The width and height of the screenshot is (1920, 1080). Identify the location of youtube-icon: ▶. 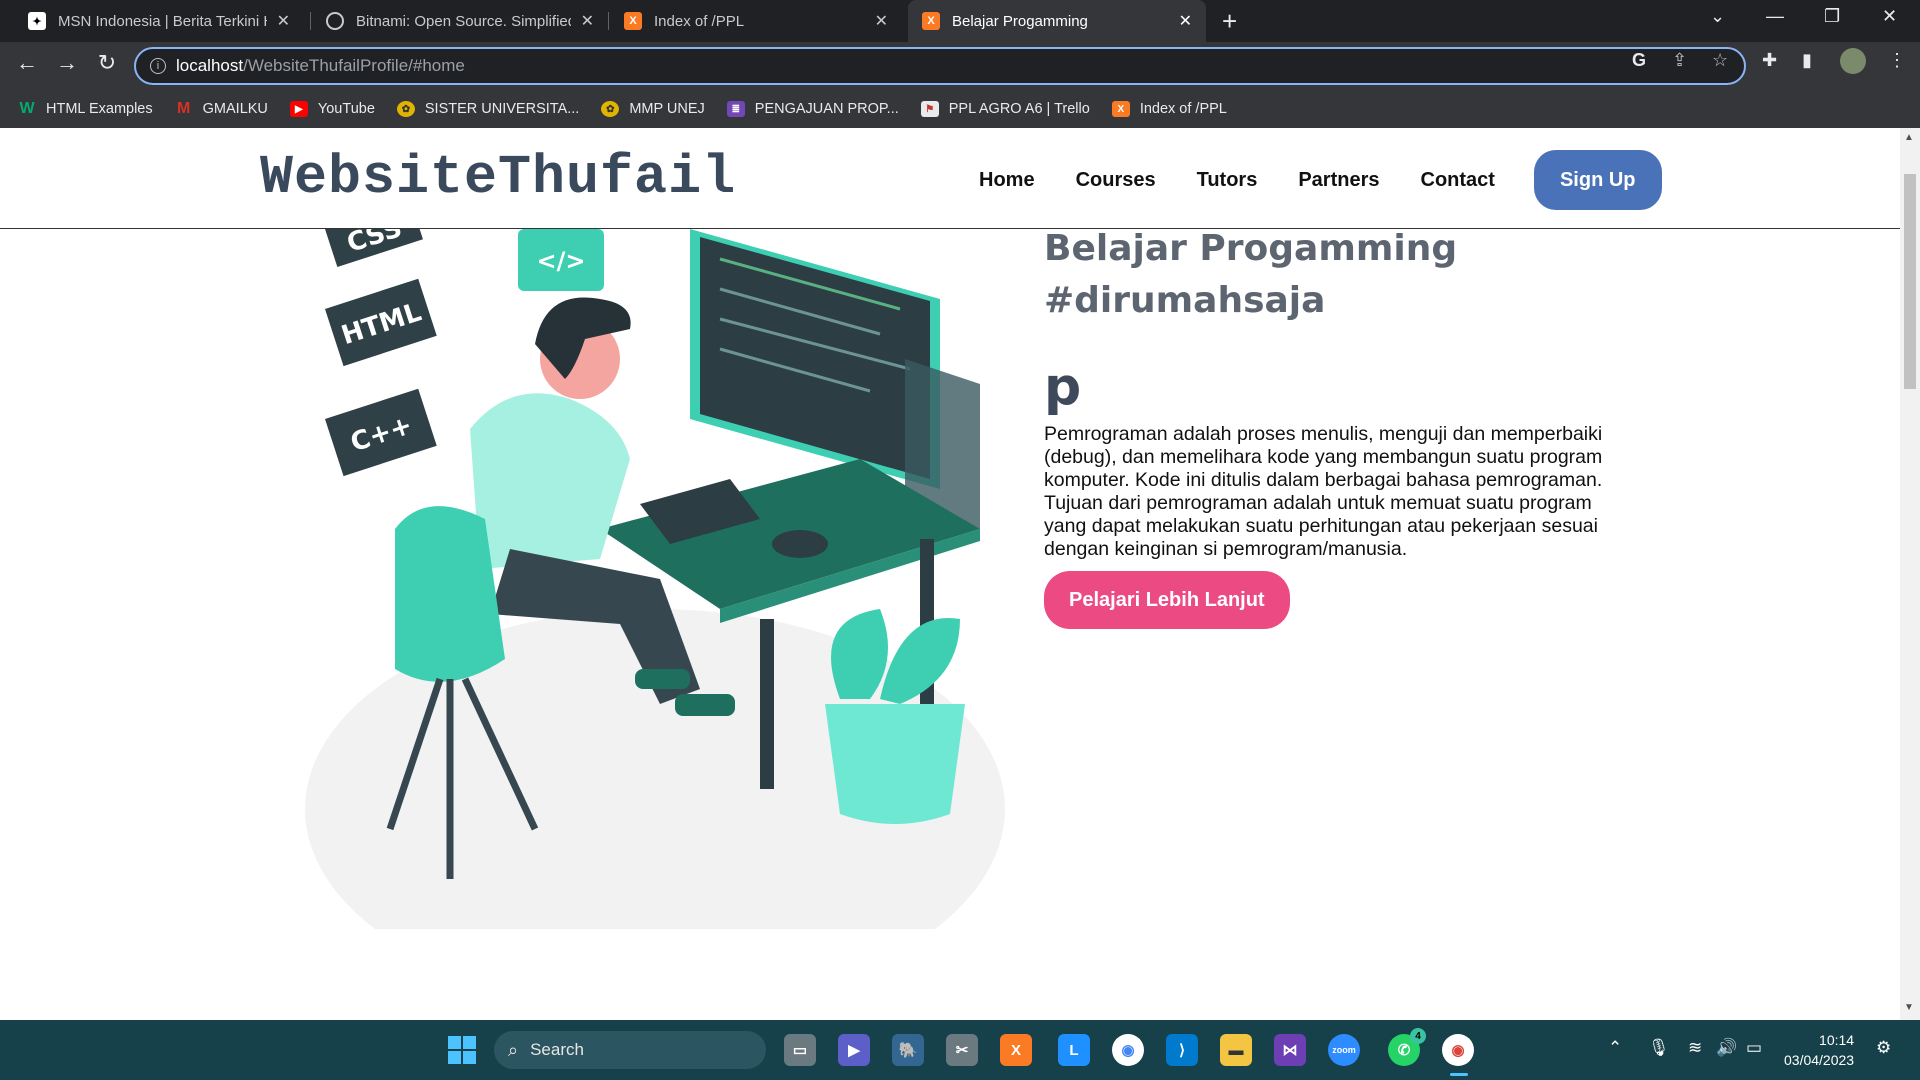
(298, 109).